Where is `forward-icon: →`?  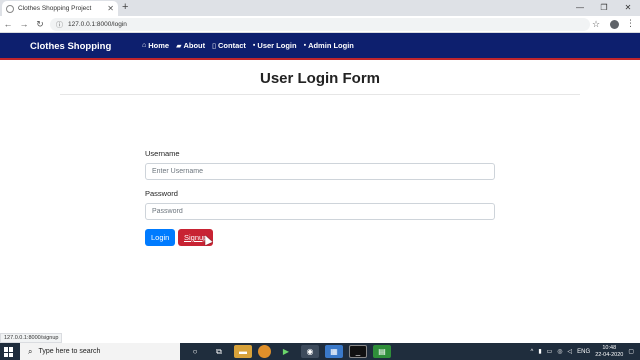
forward-icon: → is located at coordinates (24, 24).